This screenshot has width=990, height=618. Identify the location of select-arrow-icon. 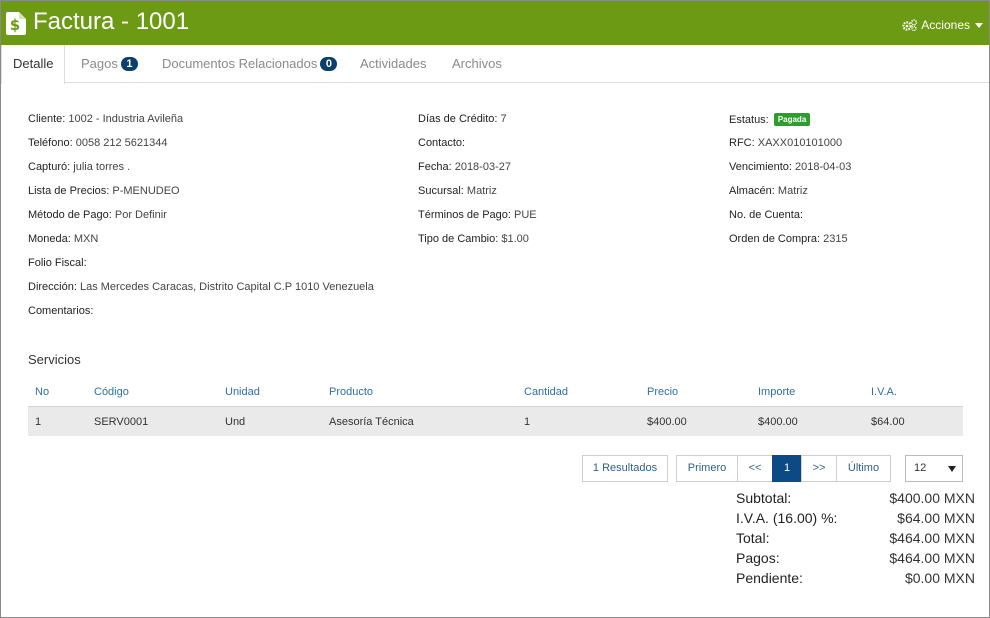
(952, 469).